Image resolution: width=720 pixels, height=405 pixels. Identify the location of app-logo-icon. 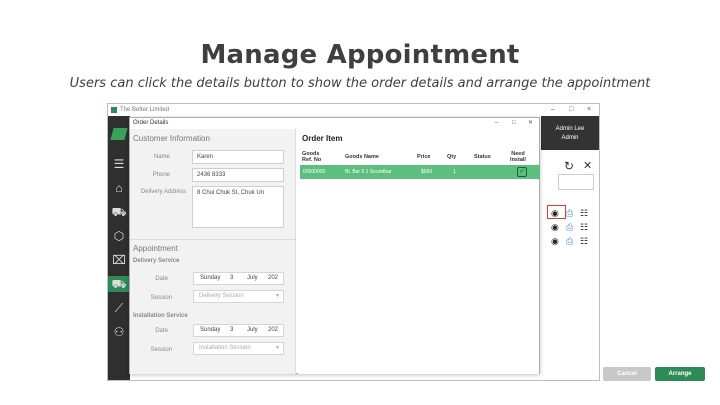
(114, 110).